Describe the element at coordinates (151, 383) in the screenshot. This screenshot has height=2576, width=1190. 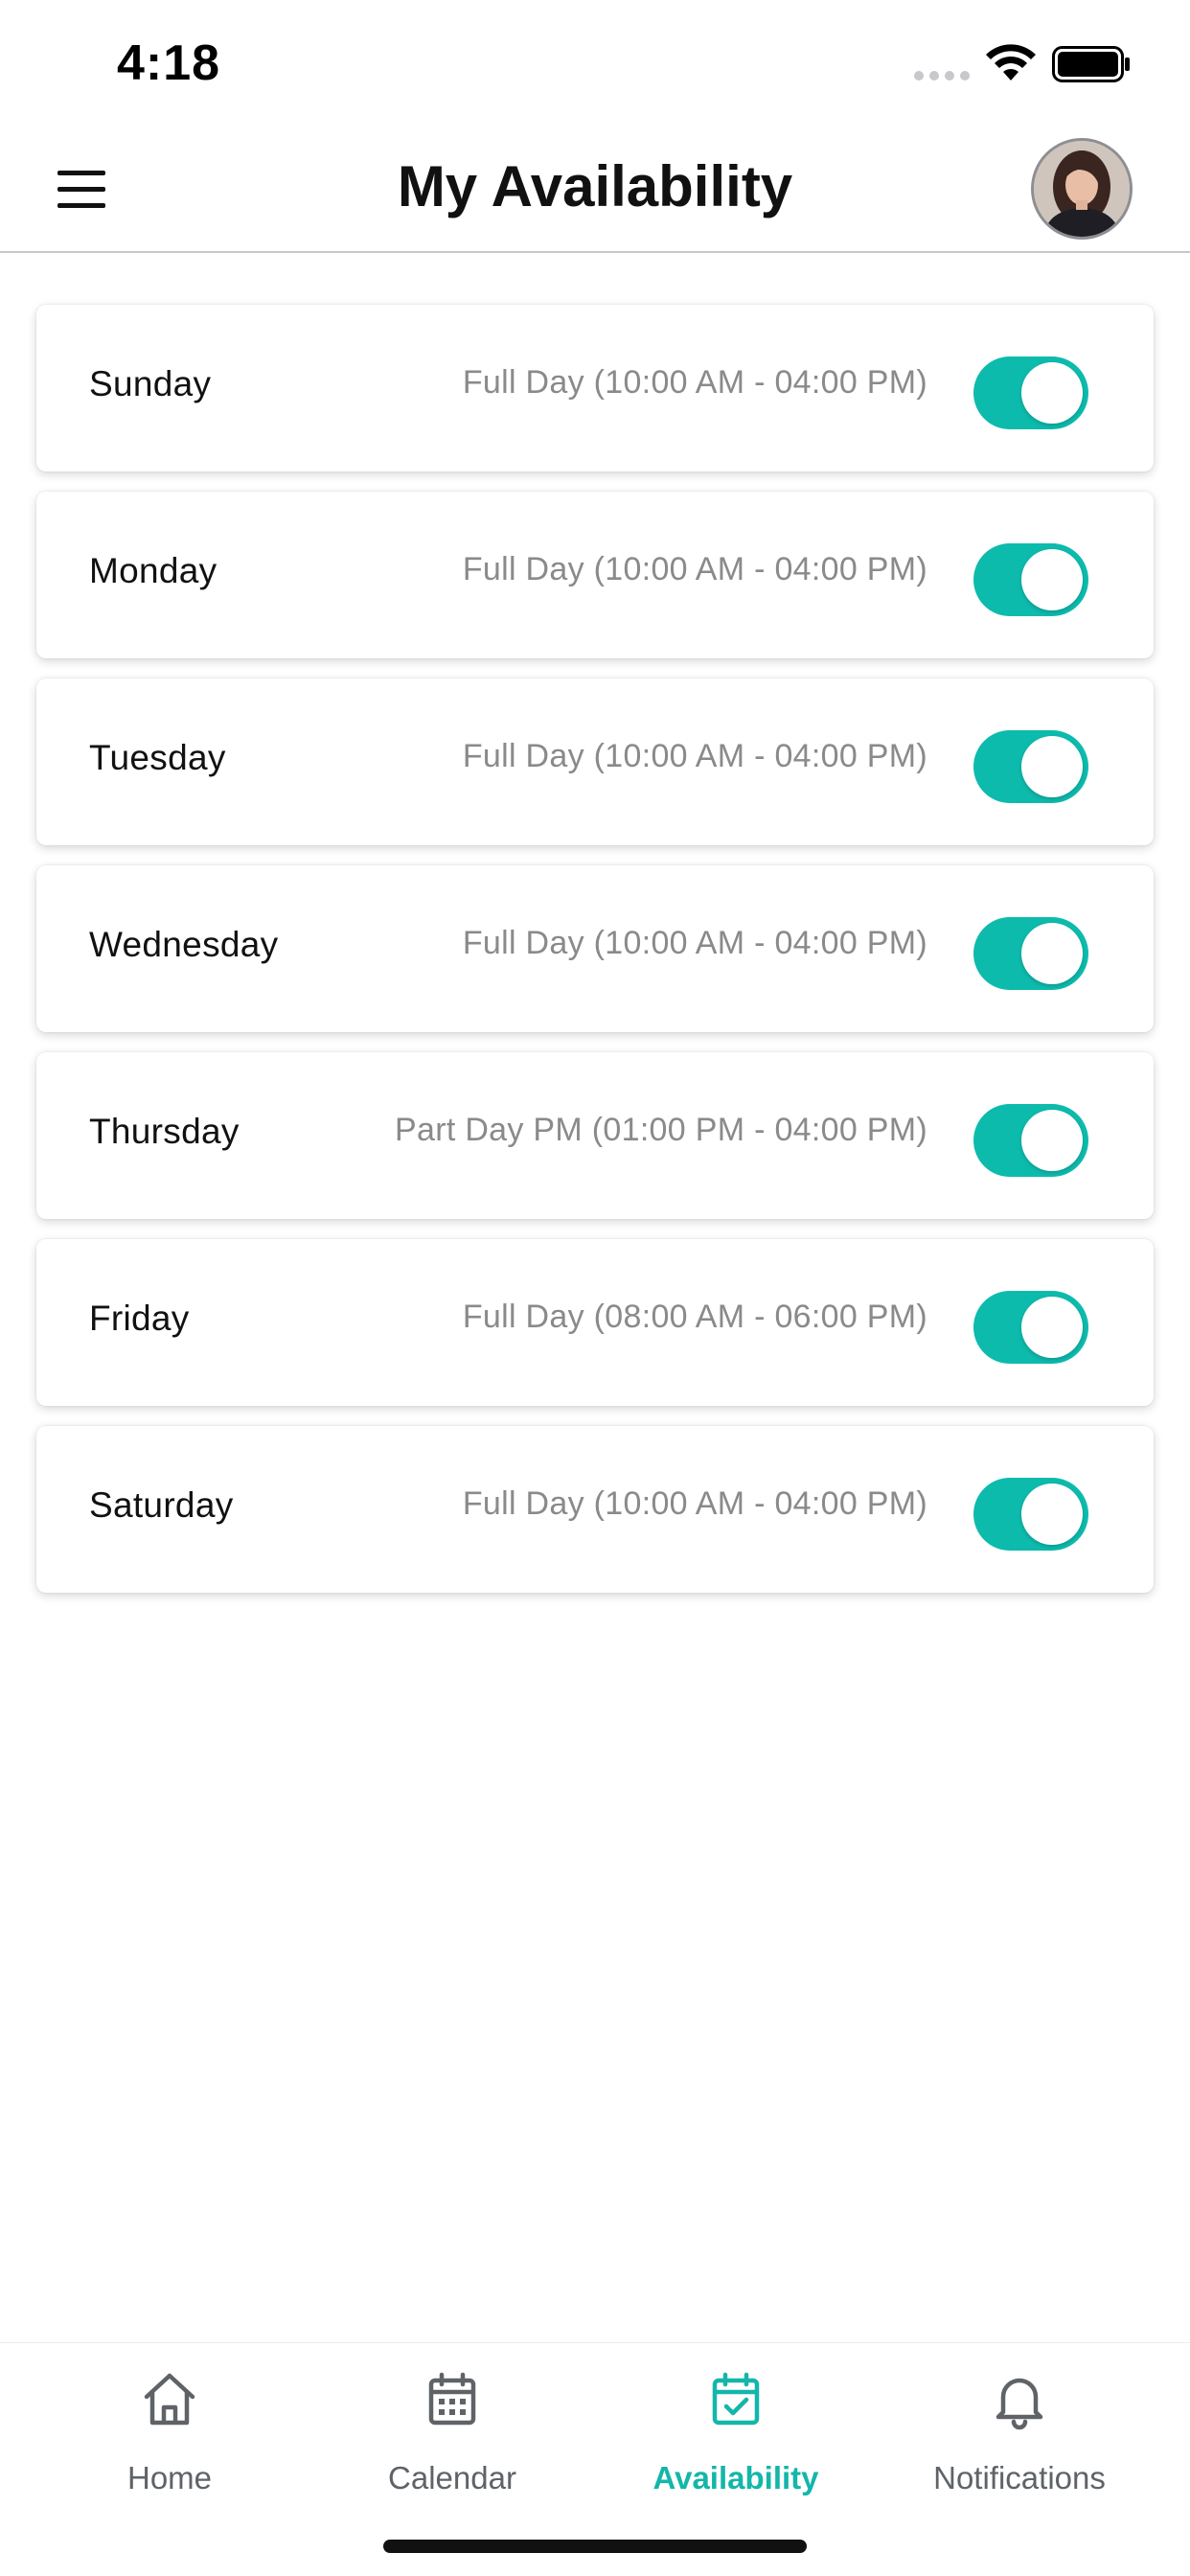
I see `day-name: Sunday` at that location.